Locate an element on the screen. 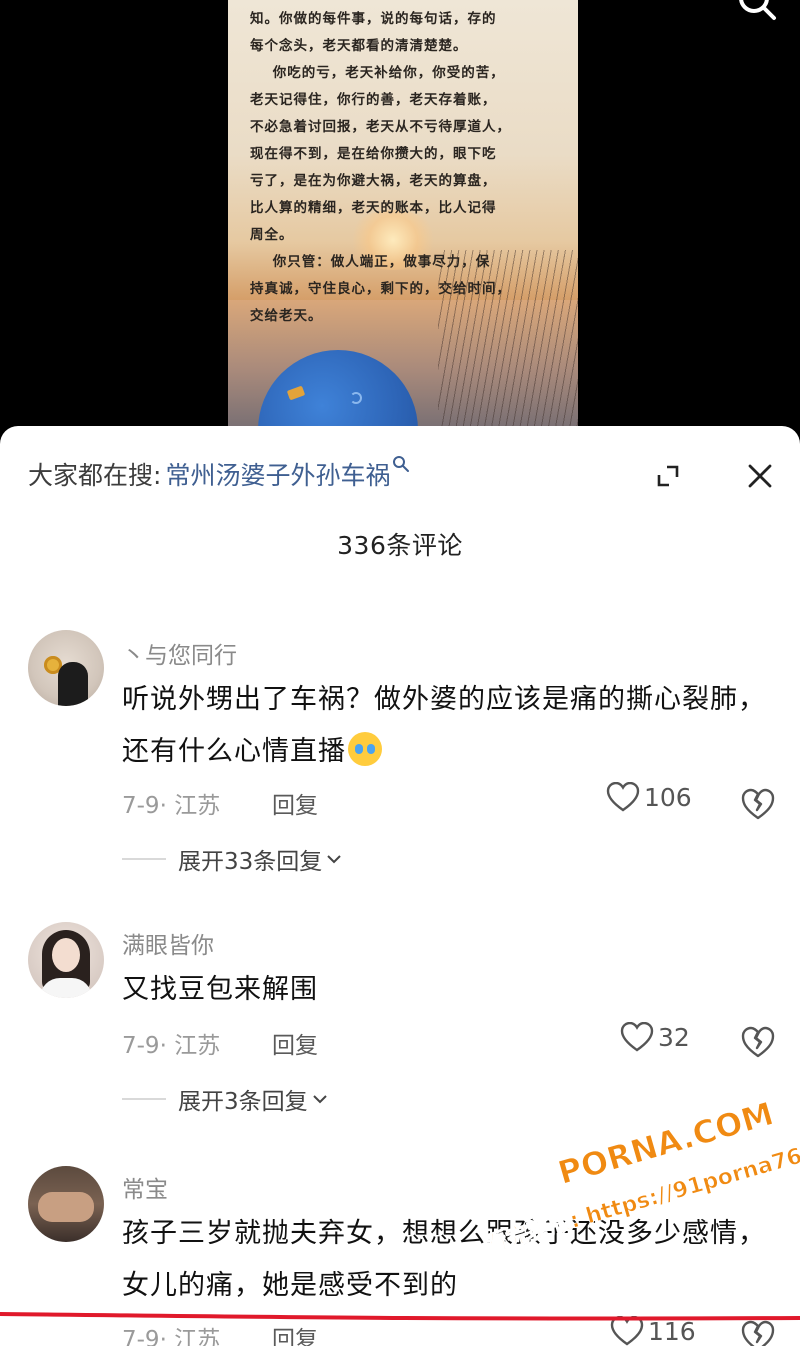 The width and height of the screenshot is (800, 1346). close-button is located at coordinates (760, 476).